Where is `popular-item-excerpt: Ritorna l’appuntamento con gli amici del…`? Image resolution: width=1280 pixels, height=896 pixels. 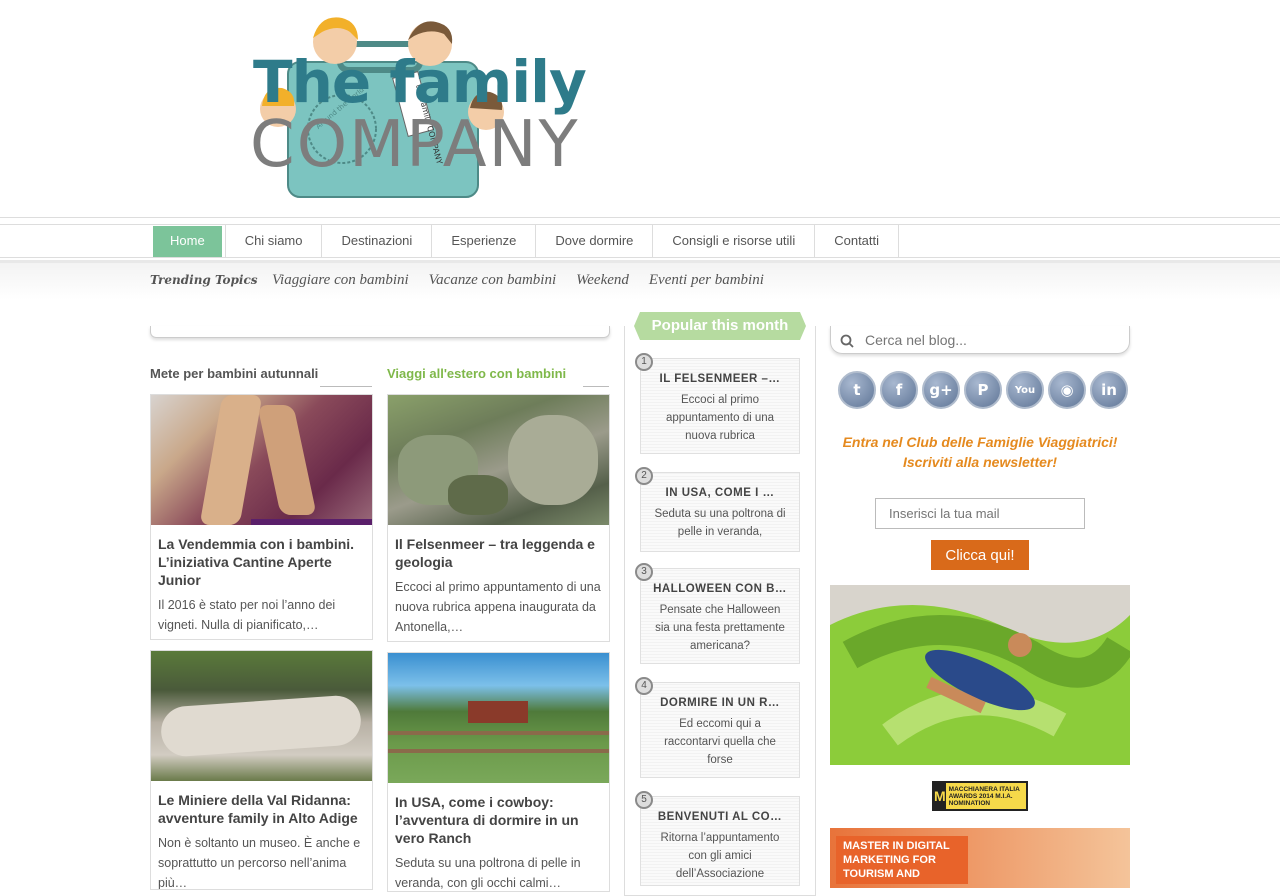
popular-item-excerpt: Ritorna l’appuntamento con gli amici del… is located at coordinates (720, 856).